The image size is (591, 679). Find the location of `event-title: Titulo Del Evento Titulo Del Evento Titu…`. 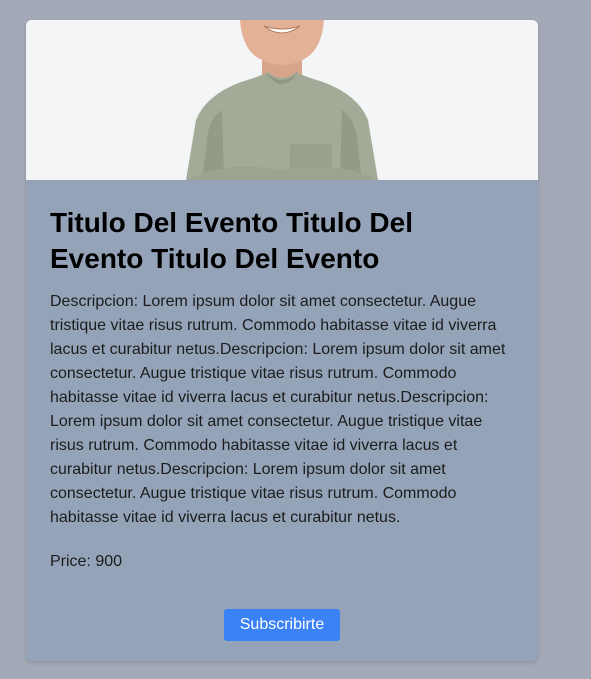

event-title: Titulo Del Evento Titulo Del Evento Titu… is located at coordinates (231, 240).